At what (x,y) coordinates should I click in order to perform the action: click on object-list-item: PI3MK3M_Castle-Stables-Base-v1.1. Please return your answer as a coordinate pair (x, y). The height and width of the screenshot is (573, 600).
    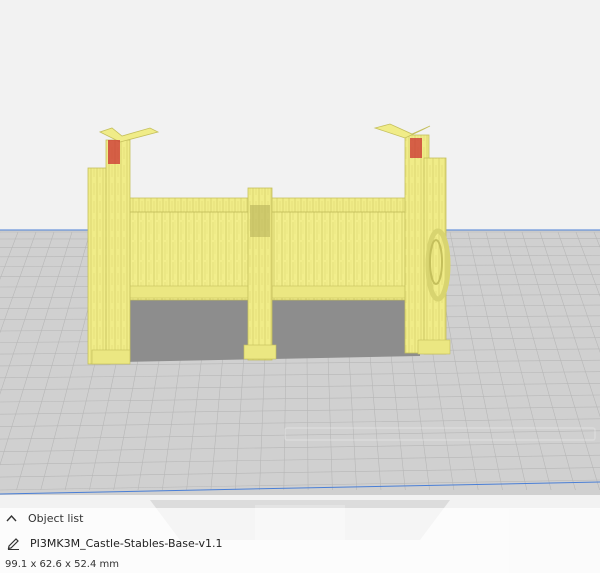
    Looking at the image, I should click on (300, 544).